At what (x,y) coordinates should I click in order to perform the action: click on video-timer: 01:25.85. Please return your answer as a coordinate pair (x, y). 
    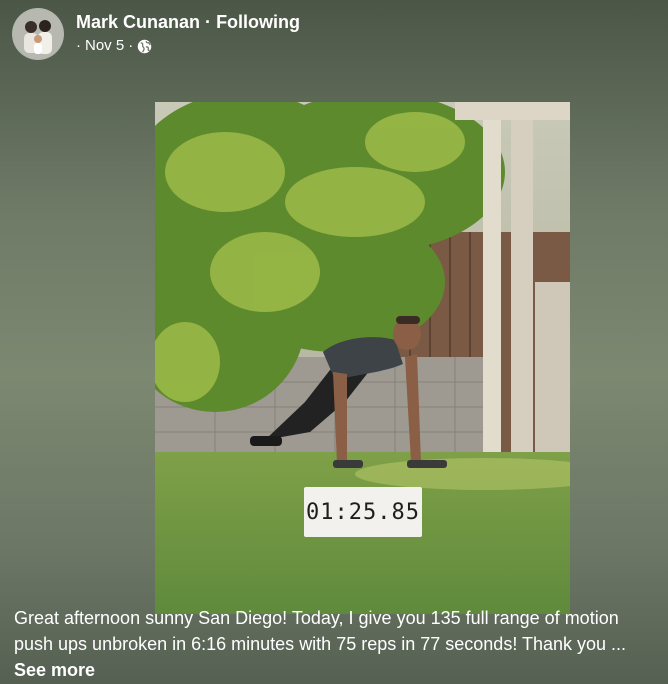
    Looking at the image, I should click on (363, 512).